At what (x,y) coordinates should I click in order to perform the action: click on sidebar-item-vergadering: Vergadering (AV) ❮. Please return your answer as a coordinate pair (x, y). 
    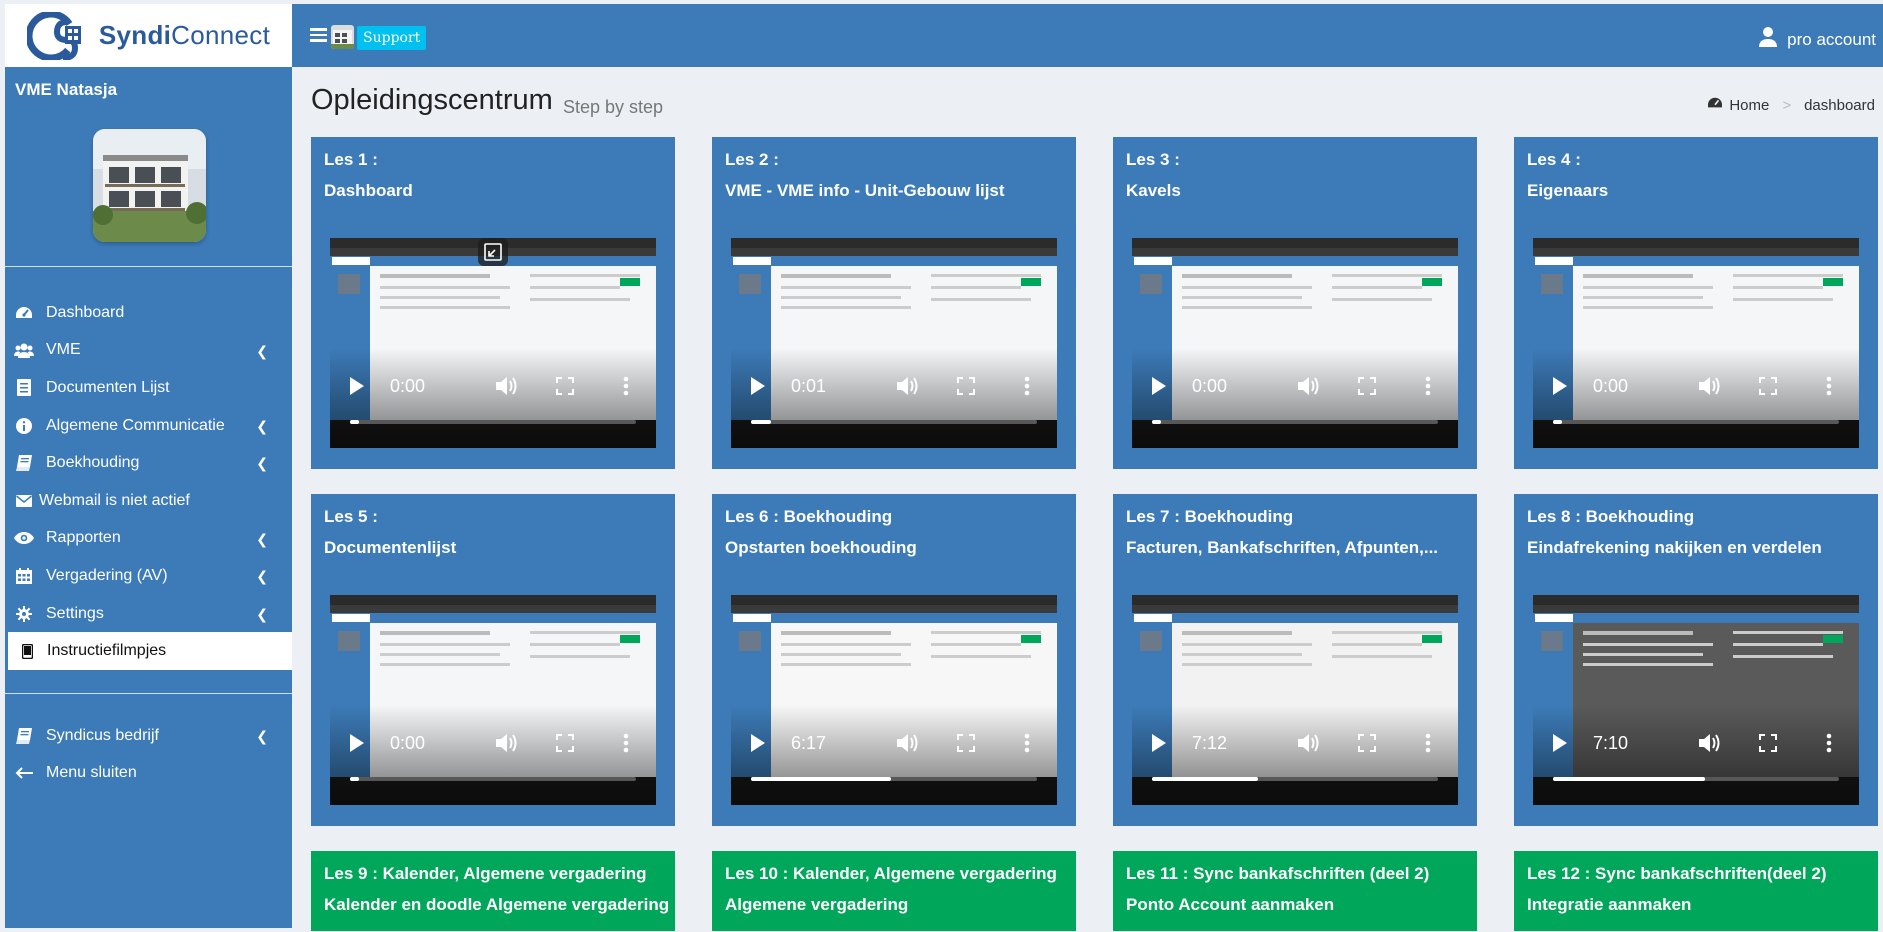
    Looking at the image, I should click on (148, 576).